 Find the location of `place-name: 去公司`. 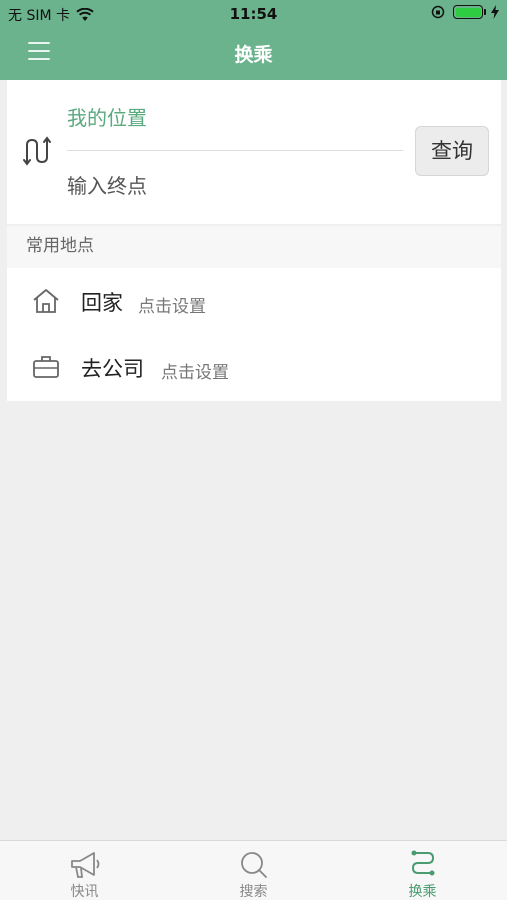

place-name: 去公司 is located at coordinates (112, 369).